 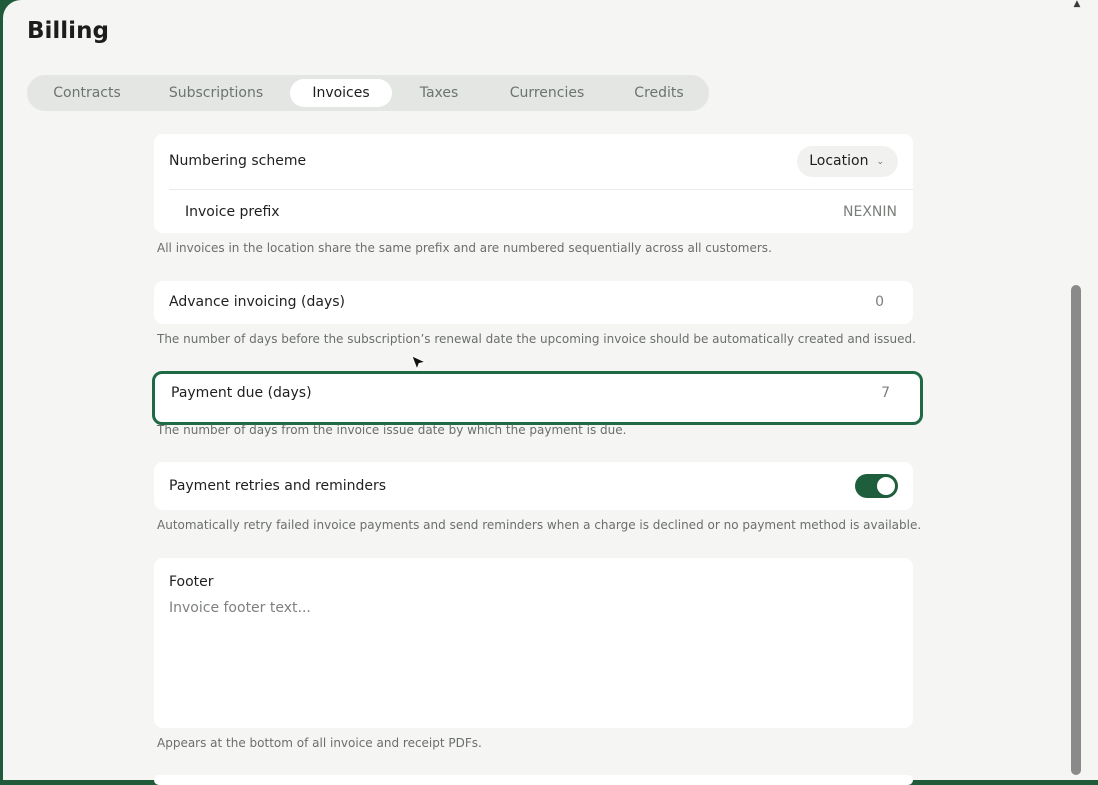 What do you see at coordinates (216, 93) in the screenshot?
I see `tab-subscriptions: Subscriptions` at bounding box center [216, 93].